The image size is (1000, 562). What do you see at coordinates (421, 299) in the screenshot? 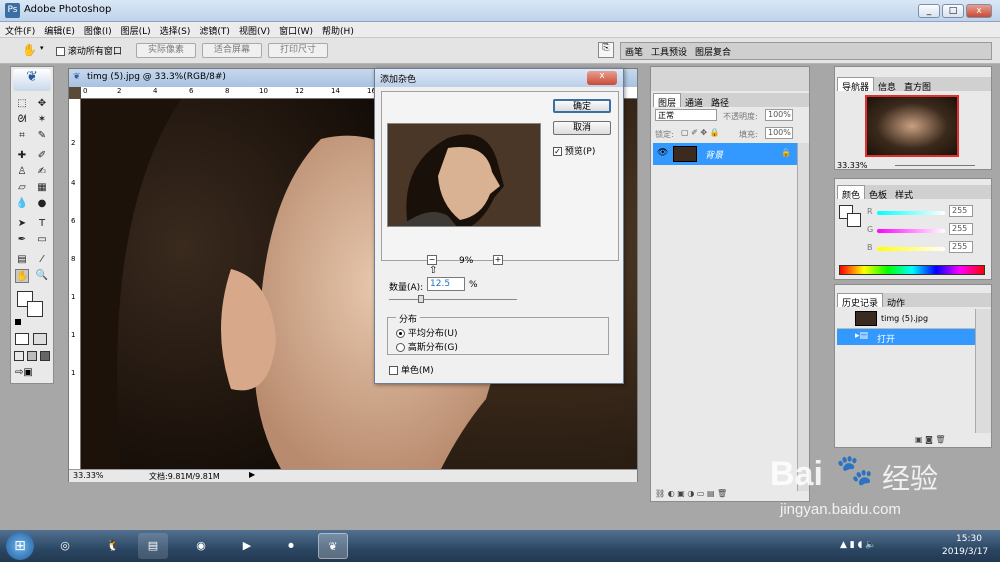
I see `amount-slider-thumb` at bounding box center [421, 299].